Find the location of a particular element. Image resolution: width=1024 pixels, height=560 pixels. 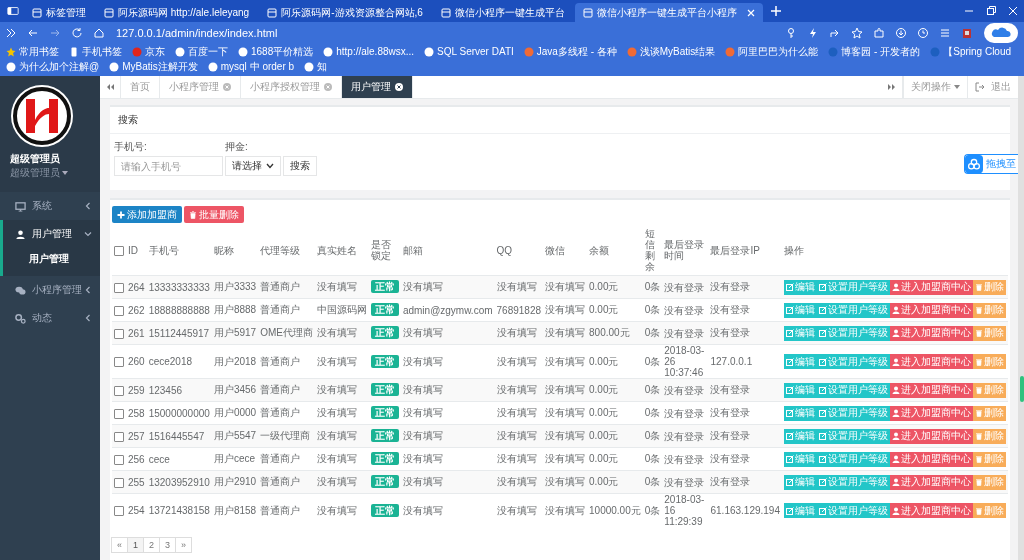

puzzle-icon is located at coordinates (879, 33).